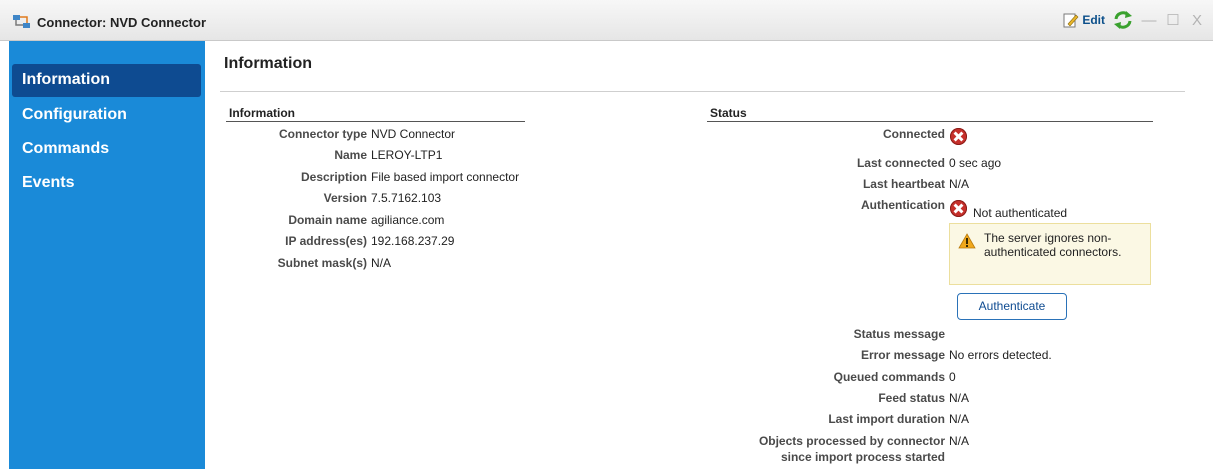 This screenshot has height=469, width=1213. What do you see at coordinates (900, 163) in the screenshot?
I see `last-connected-label: Last connected` at bounding box center [900, 163].